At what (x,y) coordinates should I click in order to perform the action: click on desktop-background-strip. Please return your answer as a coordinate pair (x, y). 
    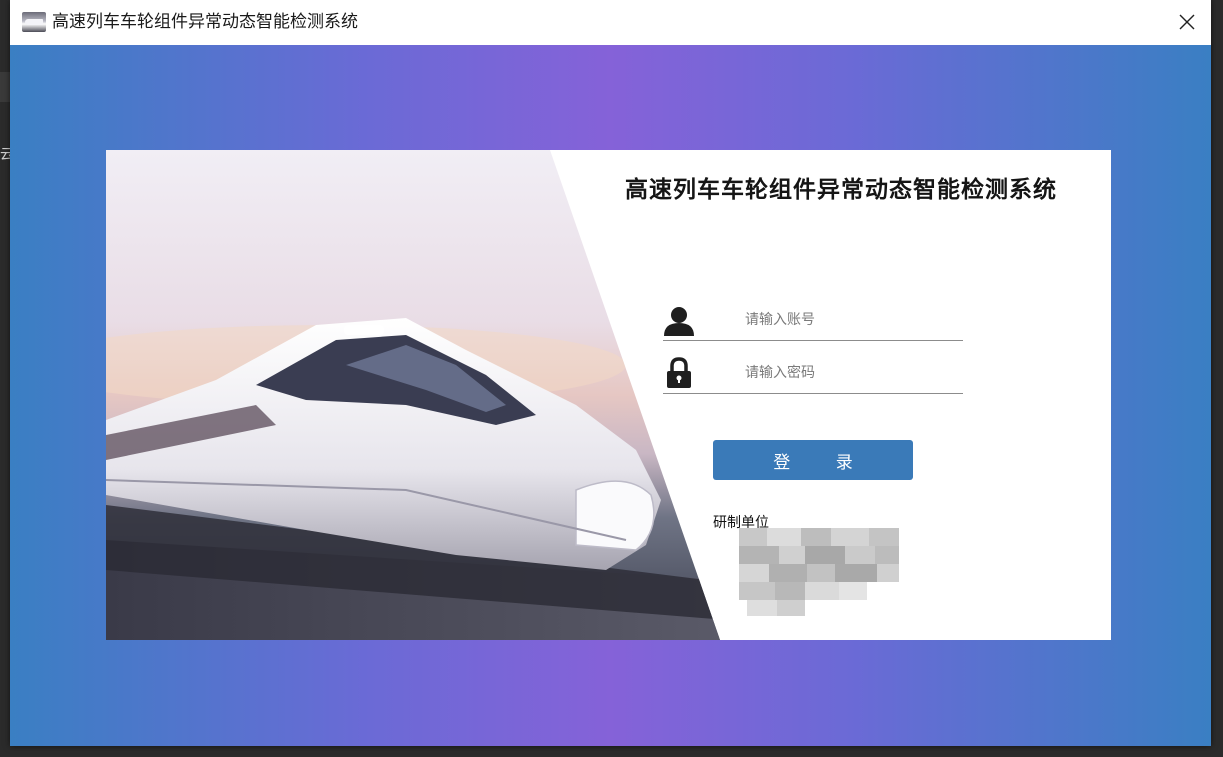
    Looking at the image, I should click on (5, 87).